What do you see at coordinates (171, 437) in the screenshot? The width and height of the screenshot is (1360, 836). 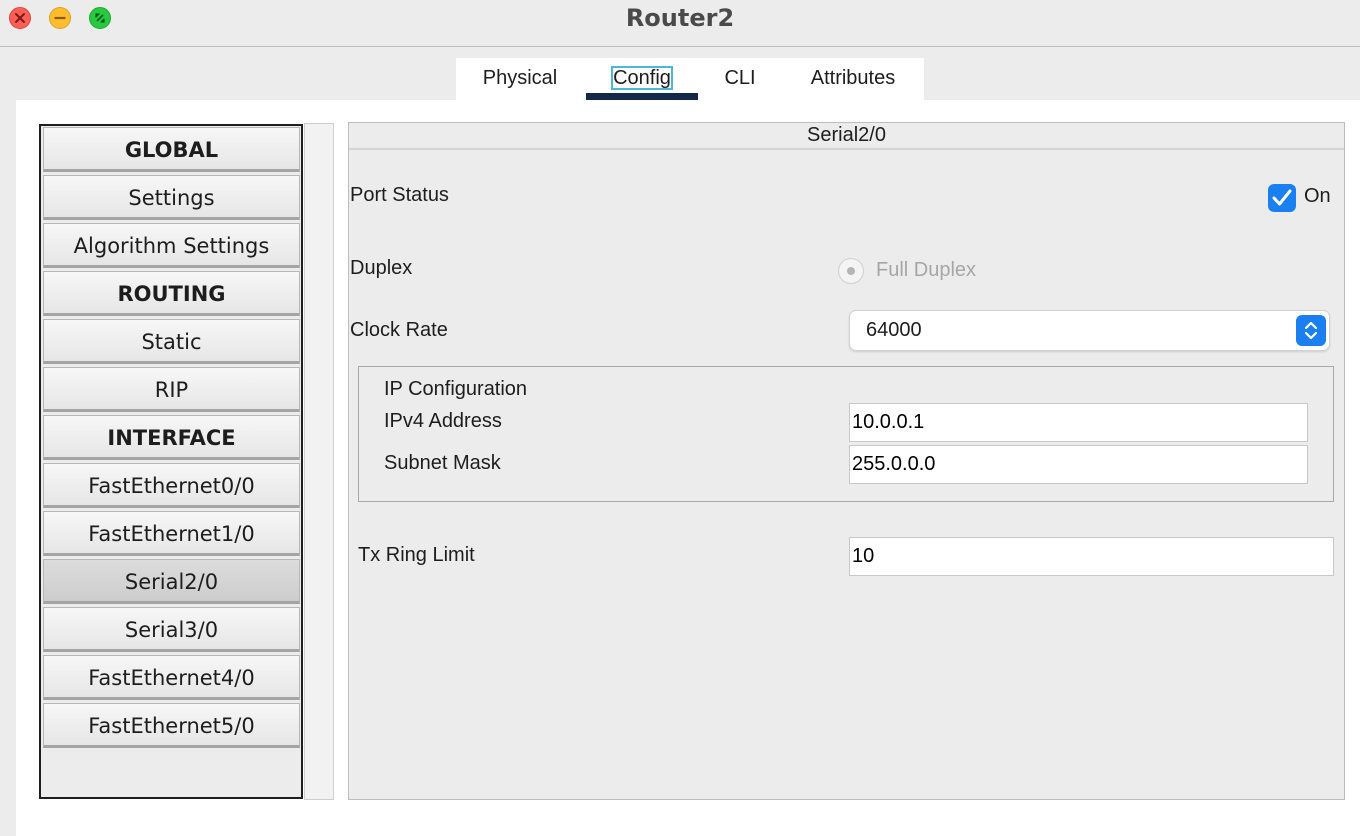 I see `sidebar-header-interface: INTERFACE` at bounding box center [171, 437].